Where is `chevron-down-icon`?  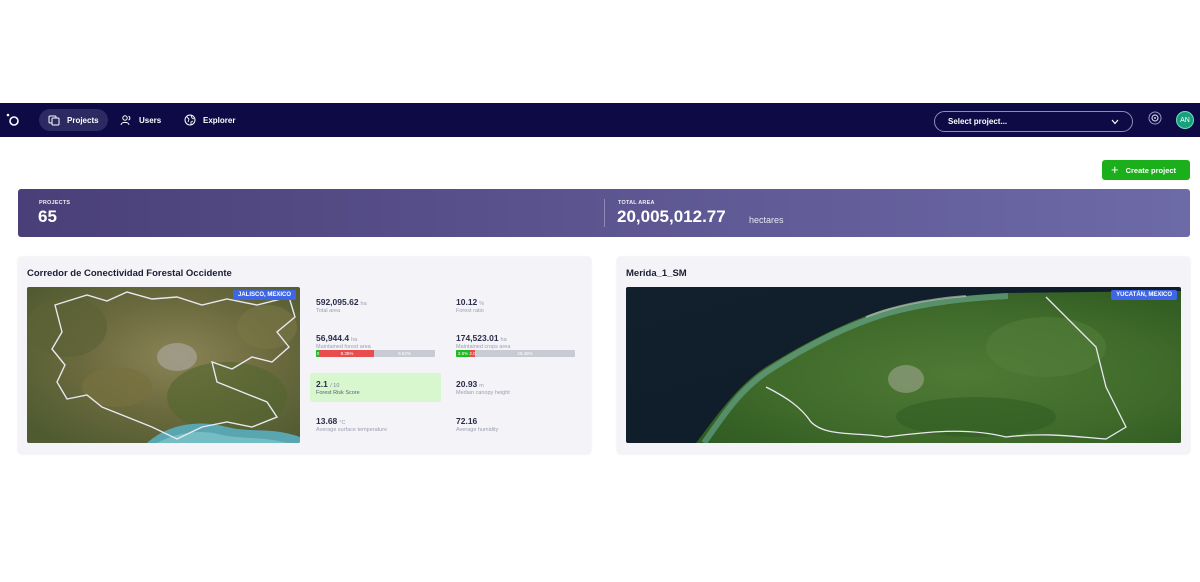 chevron-down-icon is located at coordinates (1115, 121).